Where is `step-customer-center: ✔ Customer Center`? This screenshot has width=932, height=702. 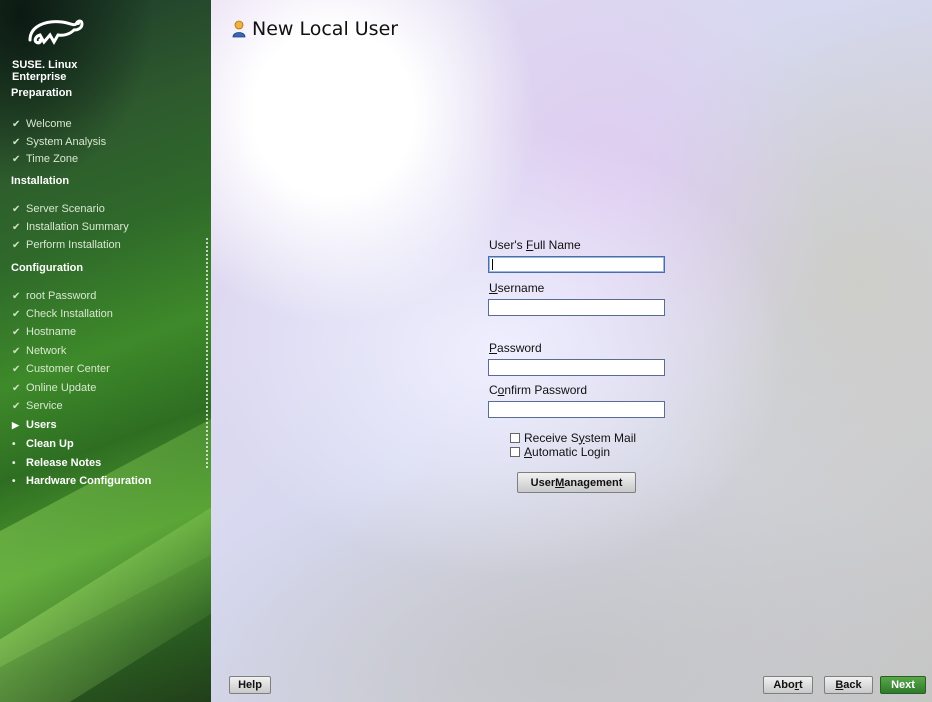 step-customer-center: ✔ Customer Center is located at coordinates (61, 369).